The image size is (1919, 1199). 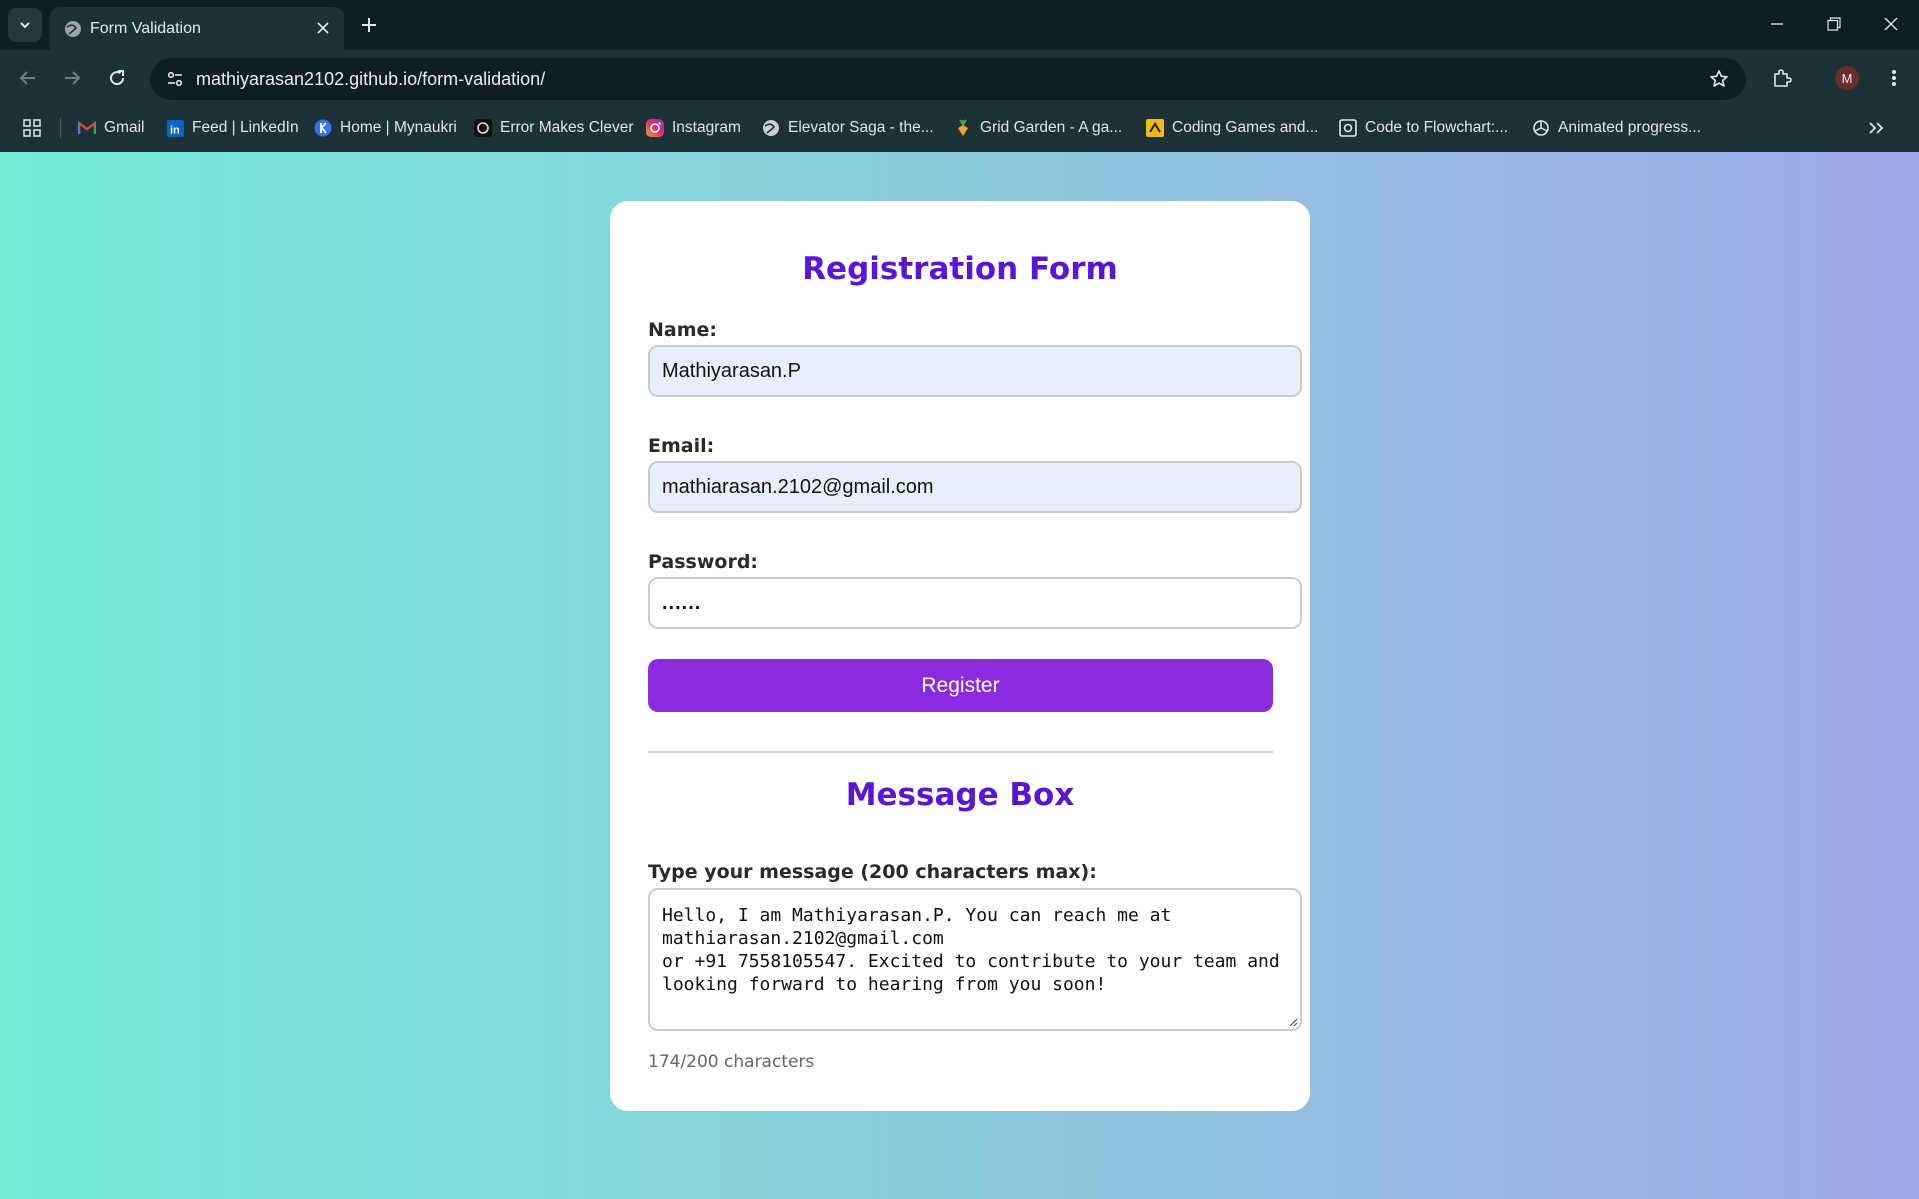 I want to click on bookmark-mynaukri: Home | Mynaukri, so click(x=385, y=128).